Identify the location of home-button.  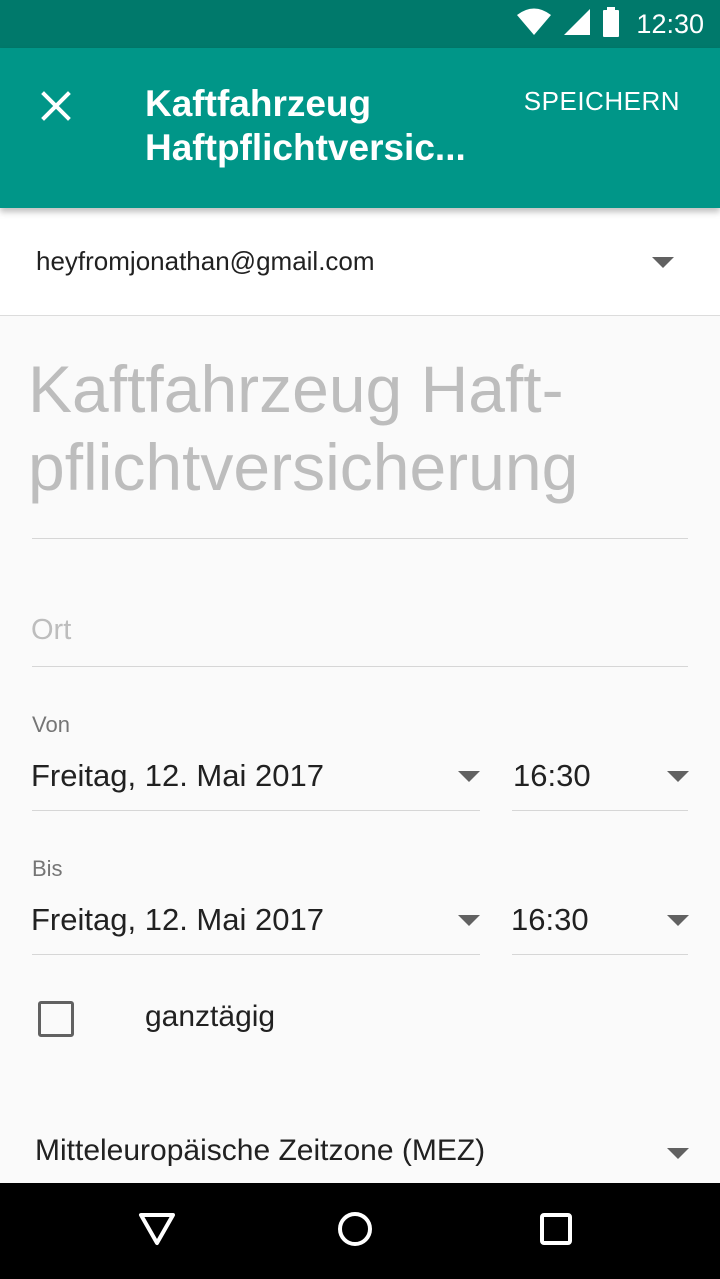
(355, 1231).